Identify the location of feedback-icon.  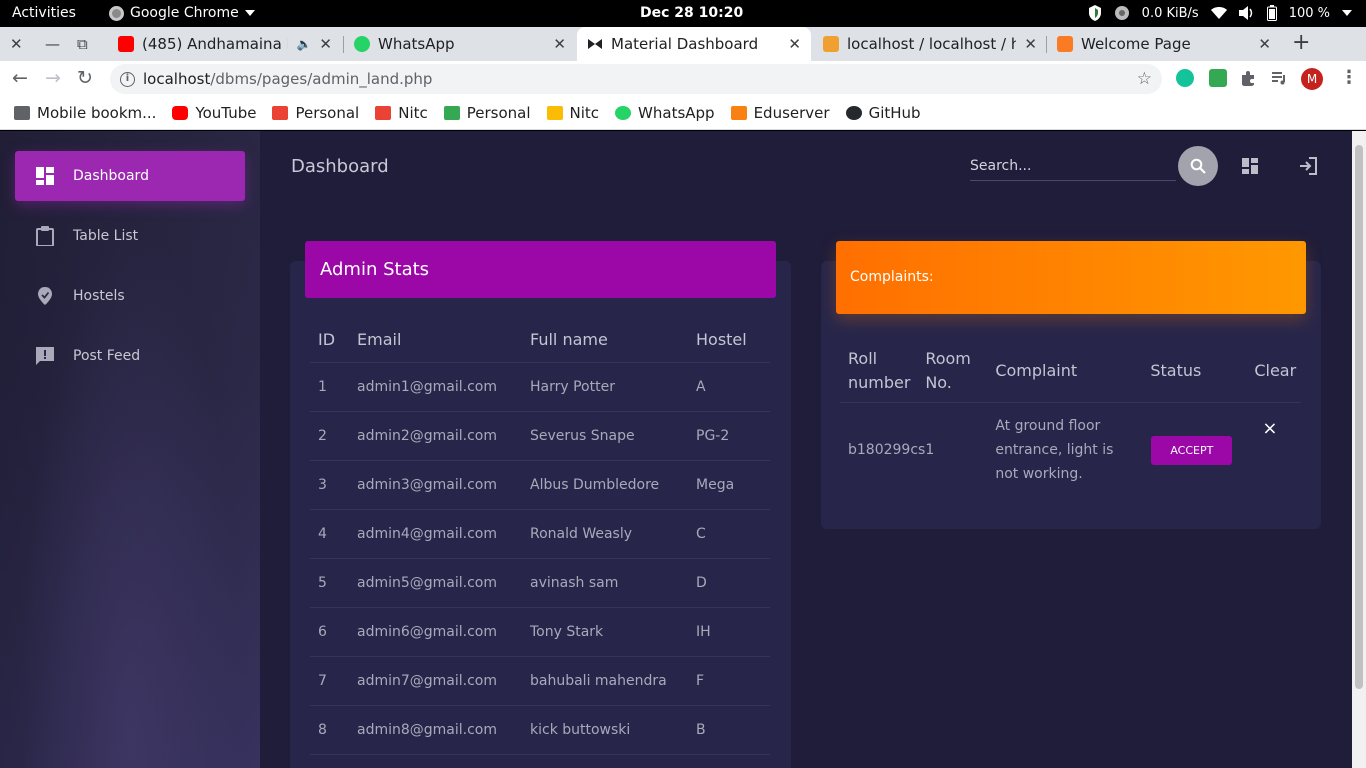
(45, 356).